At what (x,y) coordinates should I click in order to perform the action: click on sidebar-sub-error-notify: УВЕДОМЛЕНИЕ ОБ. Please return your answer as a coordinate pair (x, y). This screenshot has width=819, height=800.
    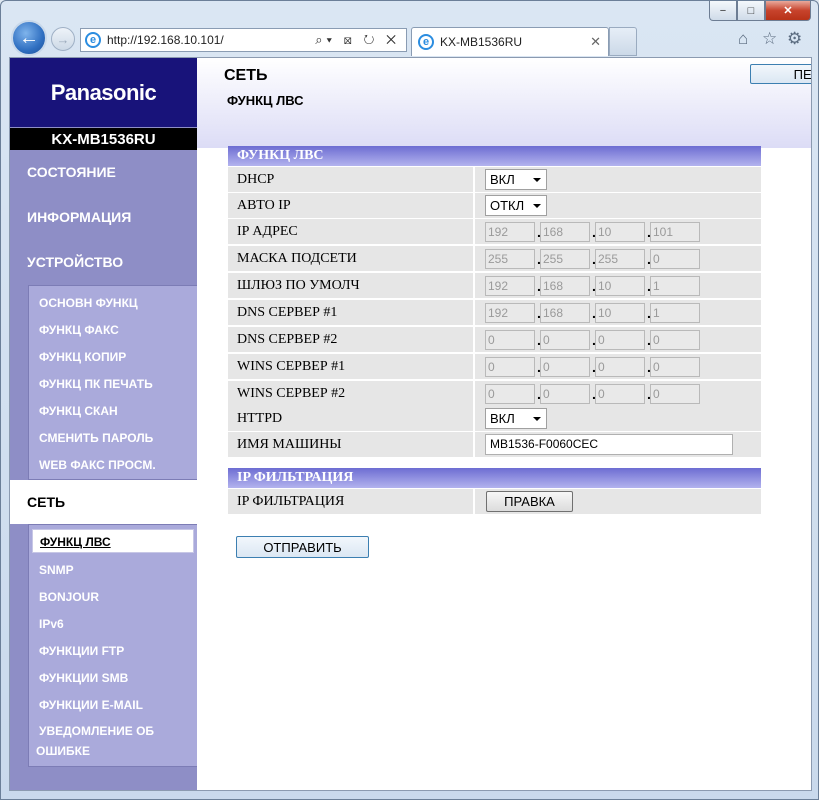
    Looking at the image, I should click on (96, 731).